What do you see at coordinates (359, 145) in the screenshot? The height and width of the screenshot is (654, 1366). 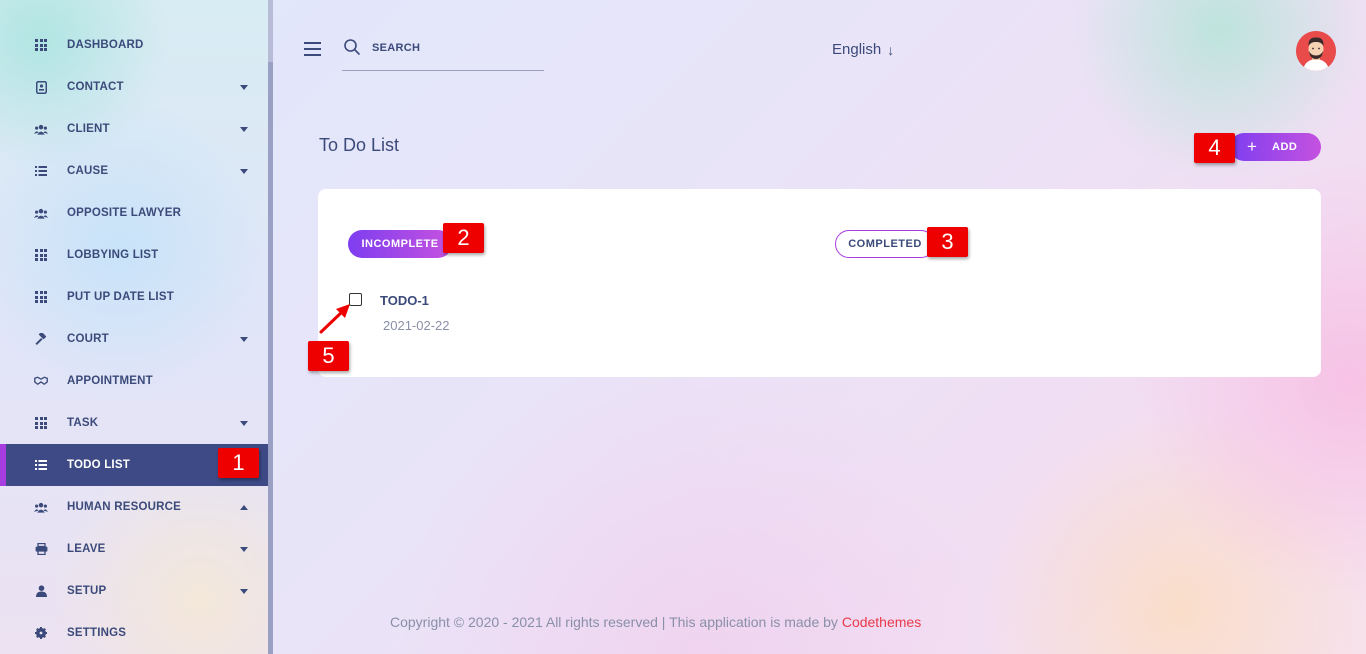 I see `page-title: To Do List` at bounding box center [359, 145].